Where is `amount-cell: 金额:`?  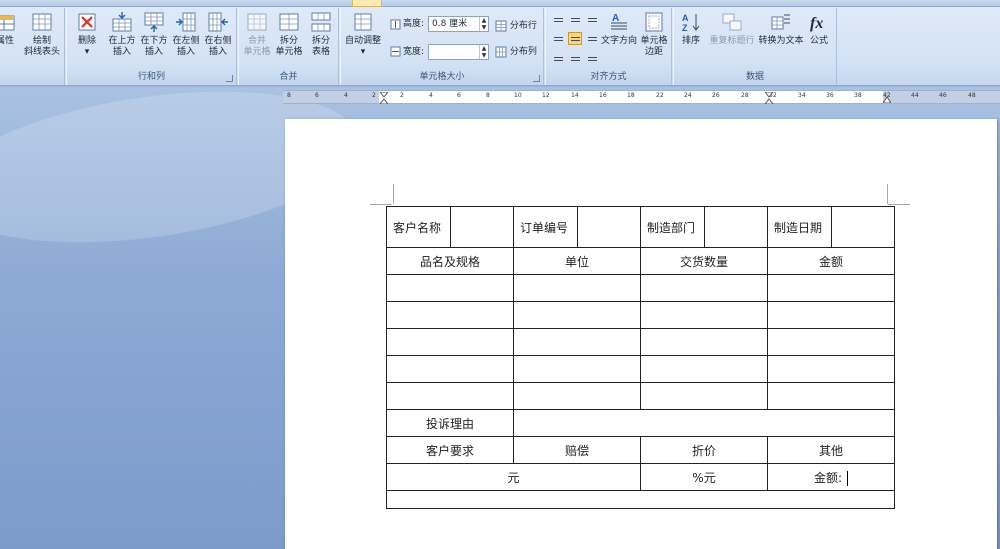
amount-cell: 金额: is located at coordinates (831, 477).